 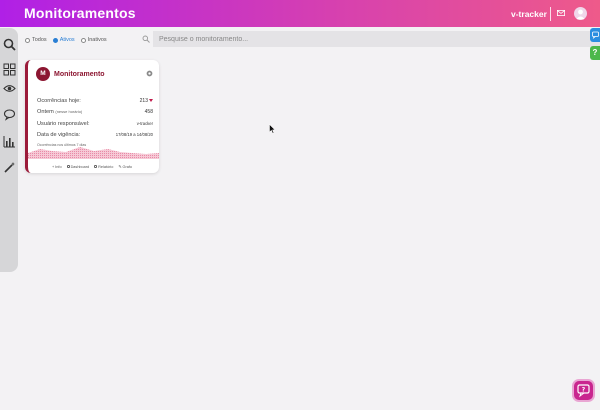 I want to click on bar-chart-icon, so click(x=9, y=141).